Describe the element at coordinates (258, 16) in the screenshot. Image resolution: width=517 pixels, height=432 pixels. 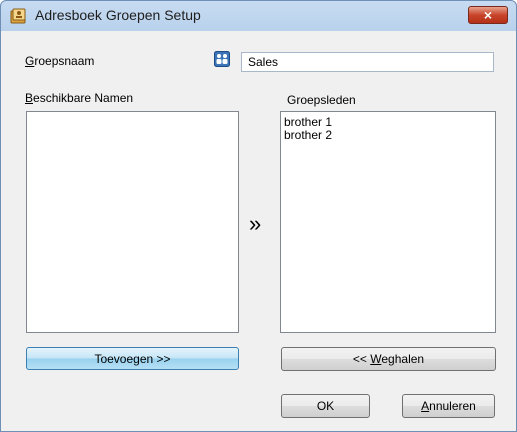
I see `title-bar: Adresboek Groepen Setup ×` at that location.